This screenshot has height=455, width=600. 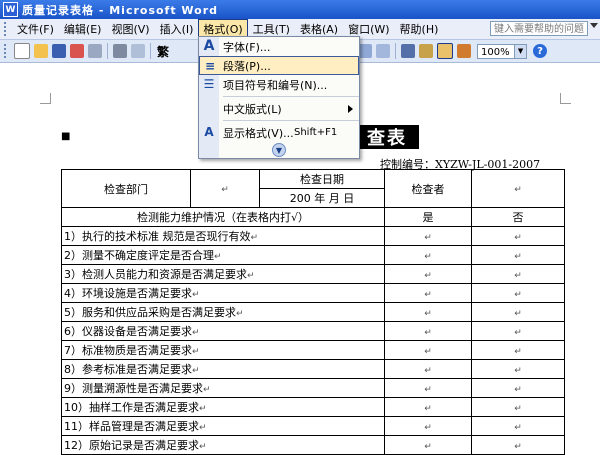 I want to click on traditional-chinese-button: 繁, so click(x=163, y=51).